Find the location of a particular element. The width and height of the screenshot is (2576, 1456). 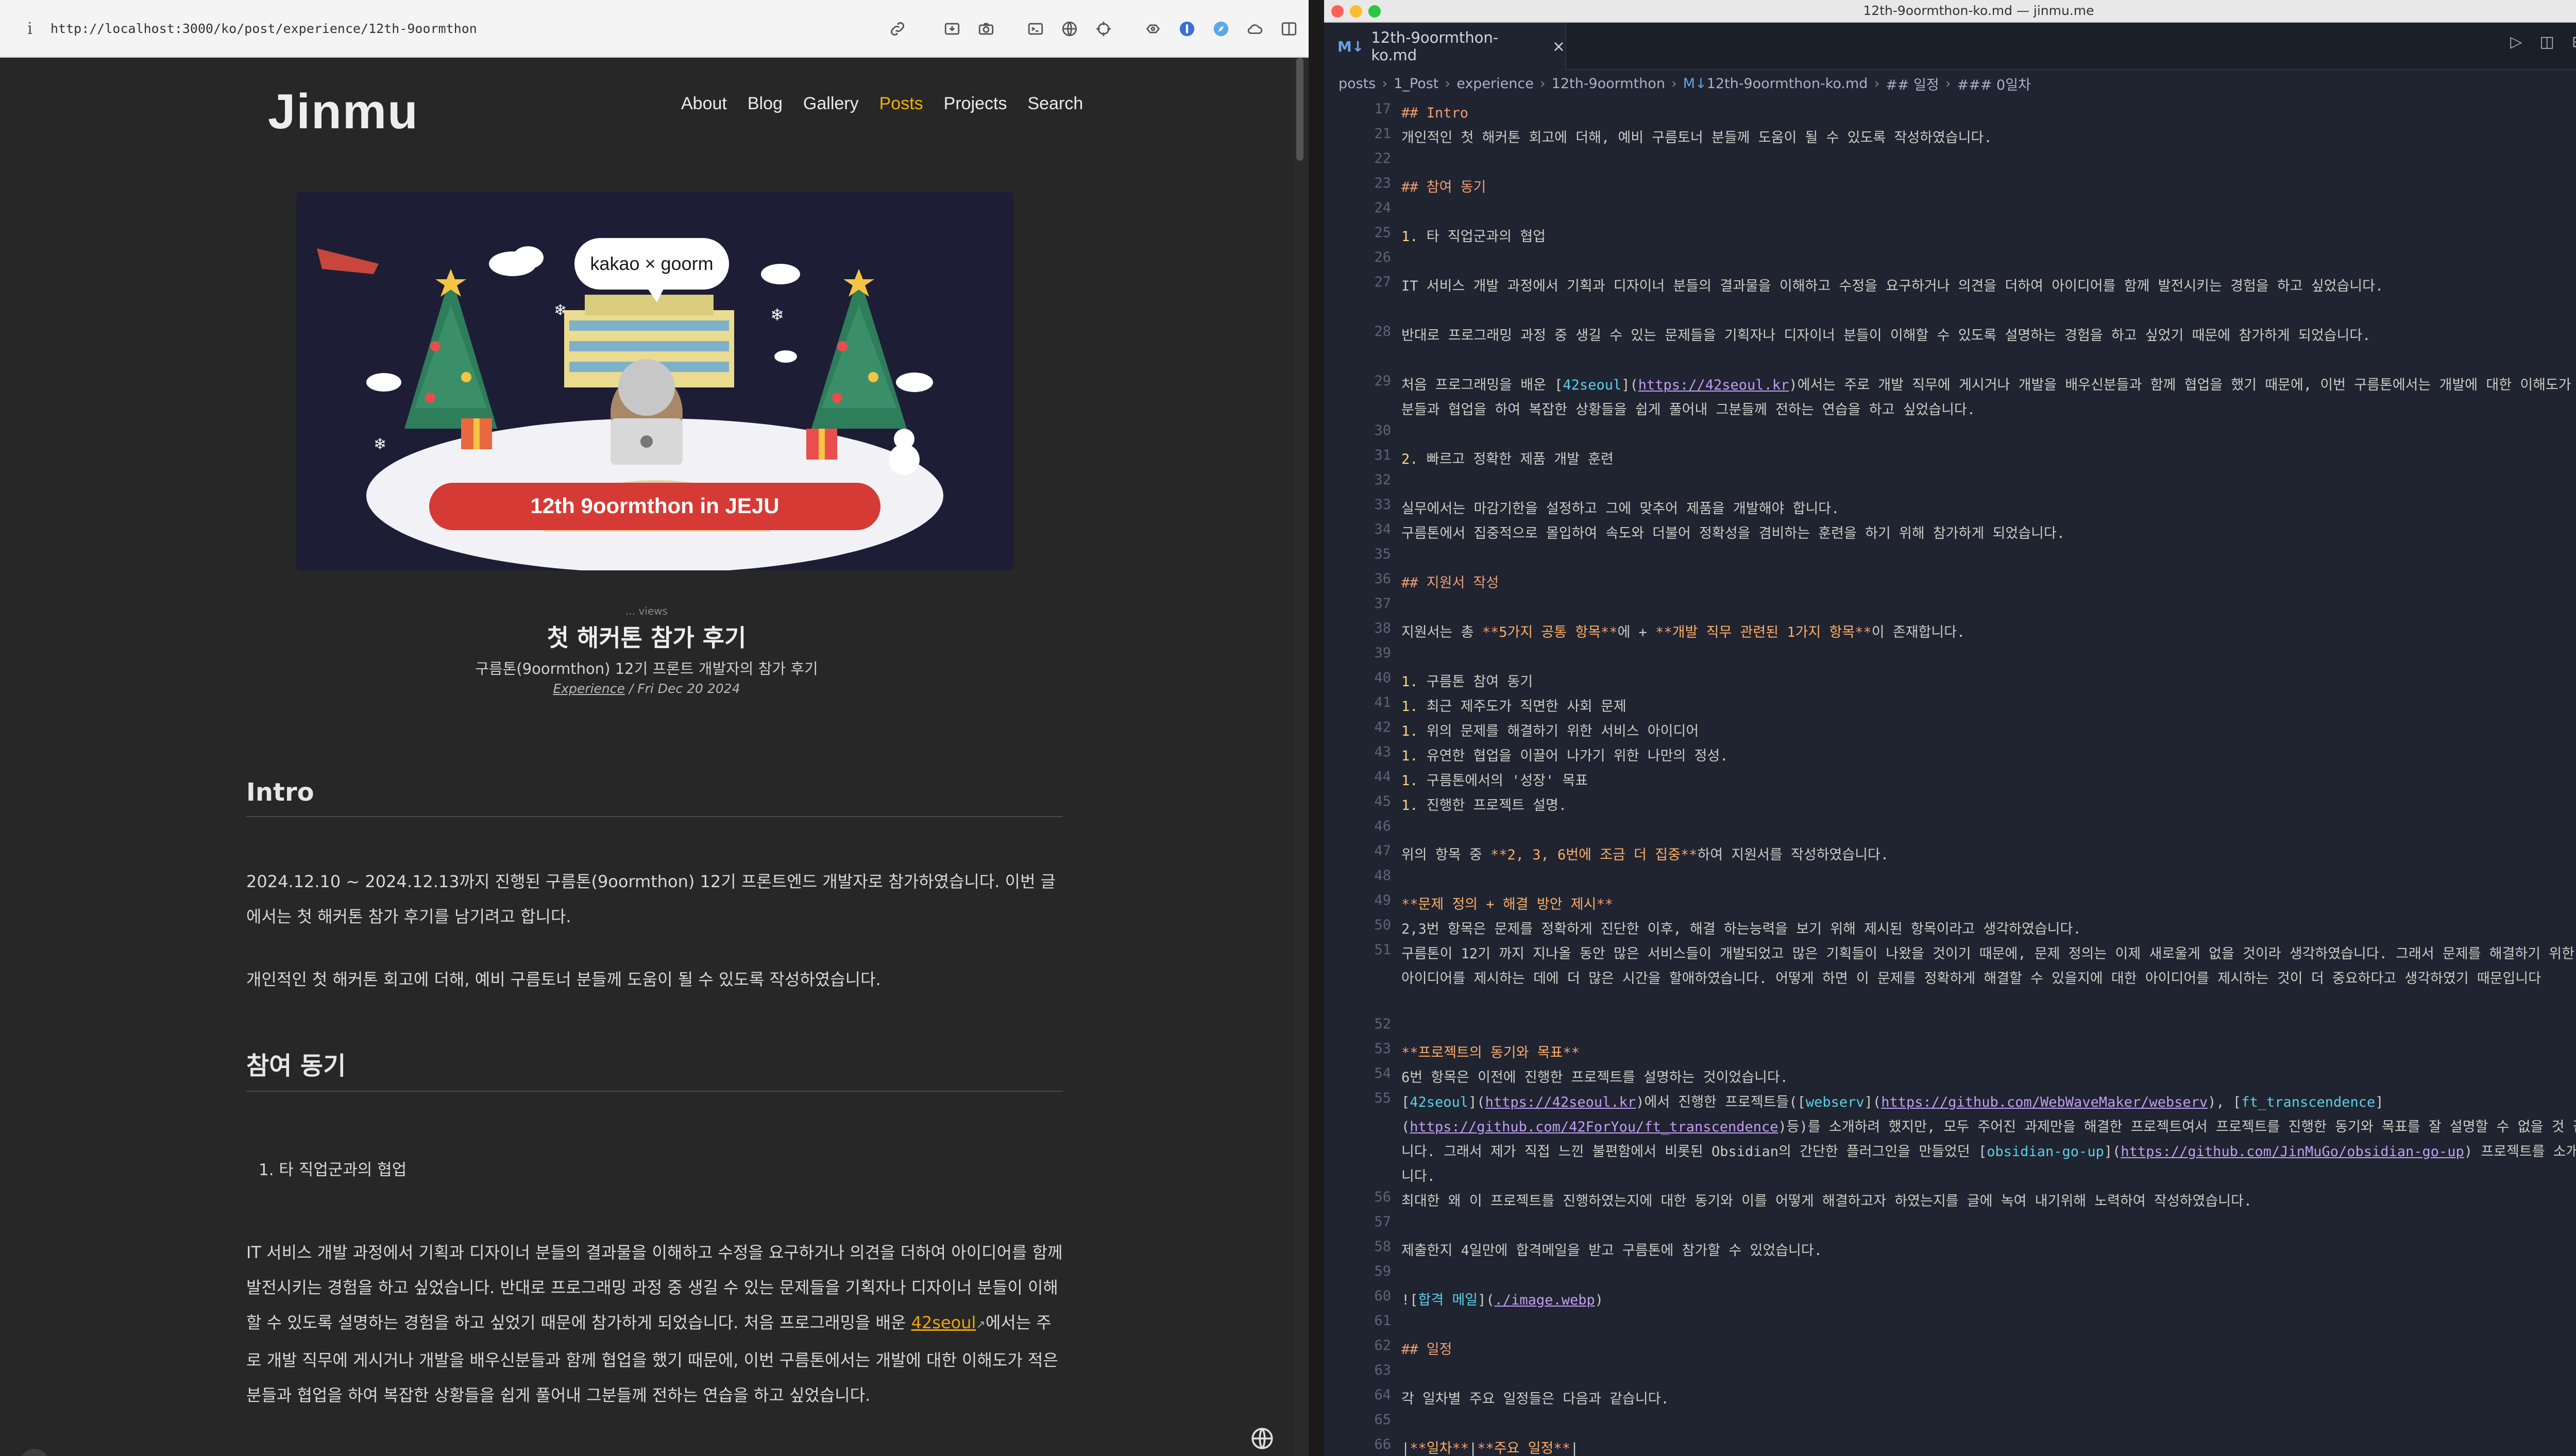

crosshair-icon is located at coordinates (1103, 29).